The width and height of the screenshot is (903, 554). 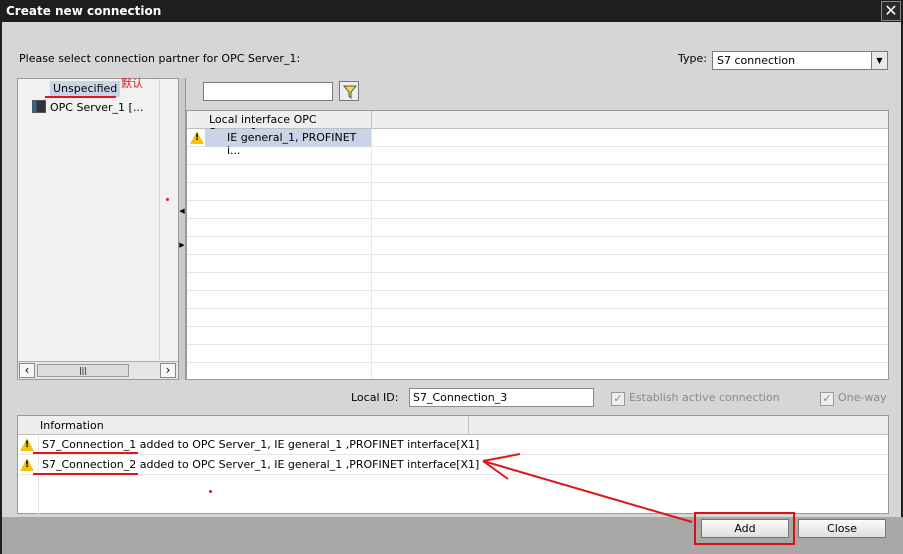 I want to click on close-window-icon: ✕, so click(x=891, y=11).